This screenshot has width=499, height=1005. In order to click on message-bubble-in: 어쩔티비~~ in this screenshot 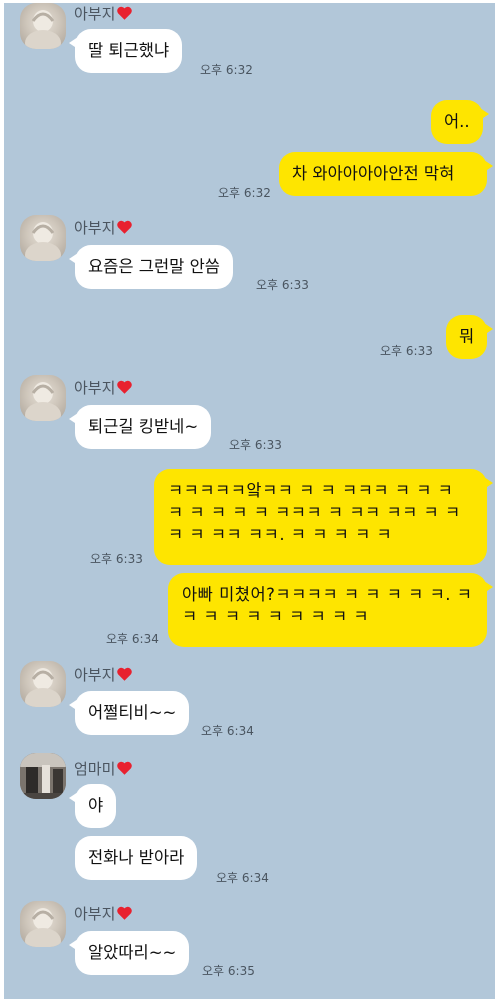, I will do `click(129, 713)`.